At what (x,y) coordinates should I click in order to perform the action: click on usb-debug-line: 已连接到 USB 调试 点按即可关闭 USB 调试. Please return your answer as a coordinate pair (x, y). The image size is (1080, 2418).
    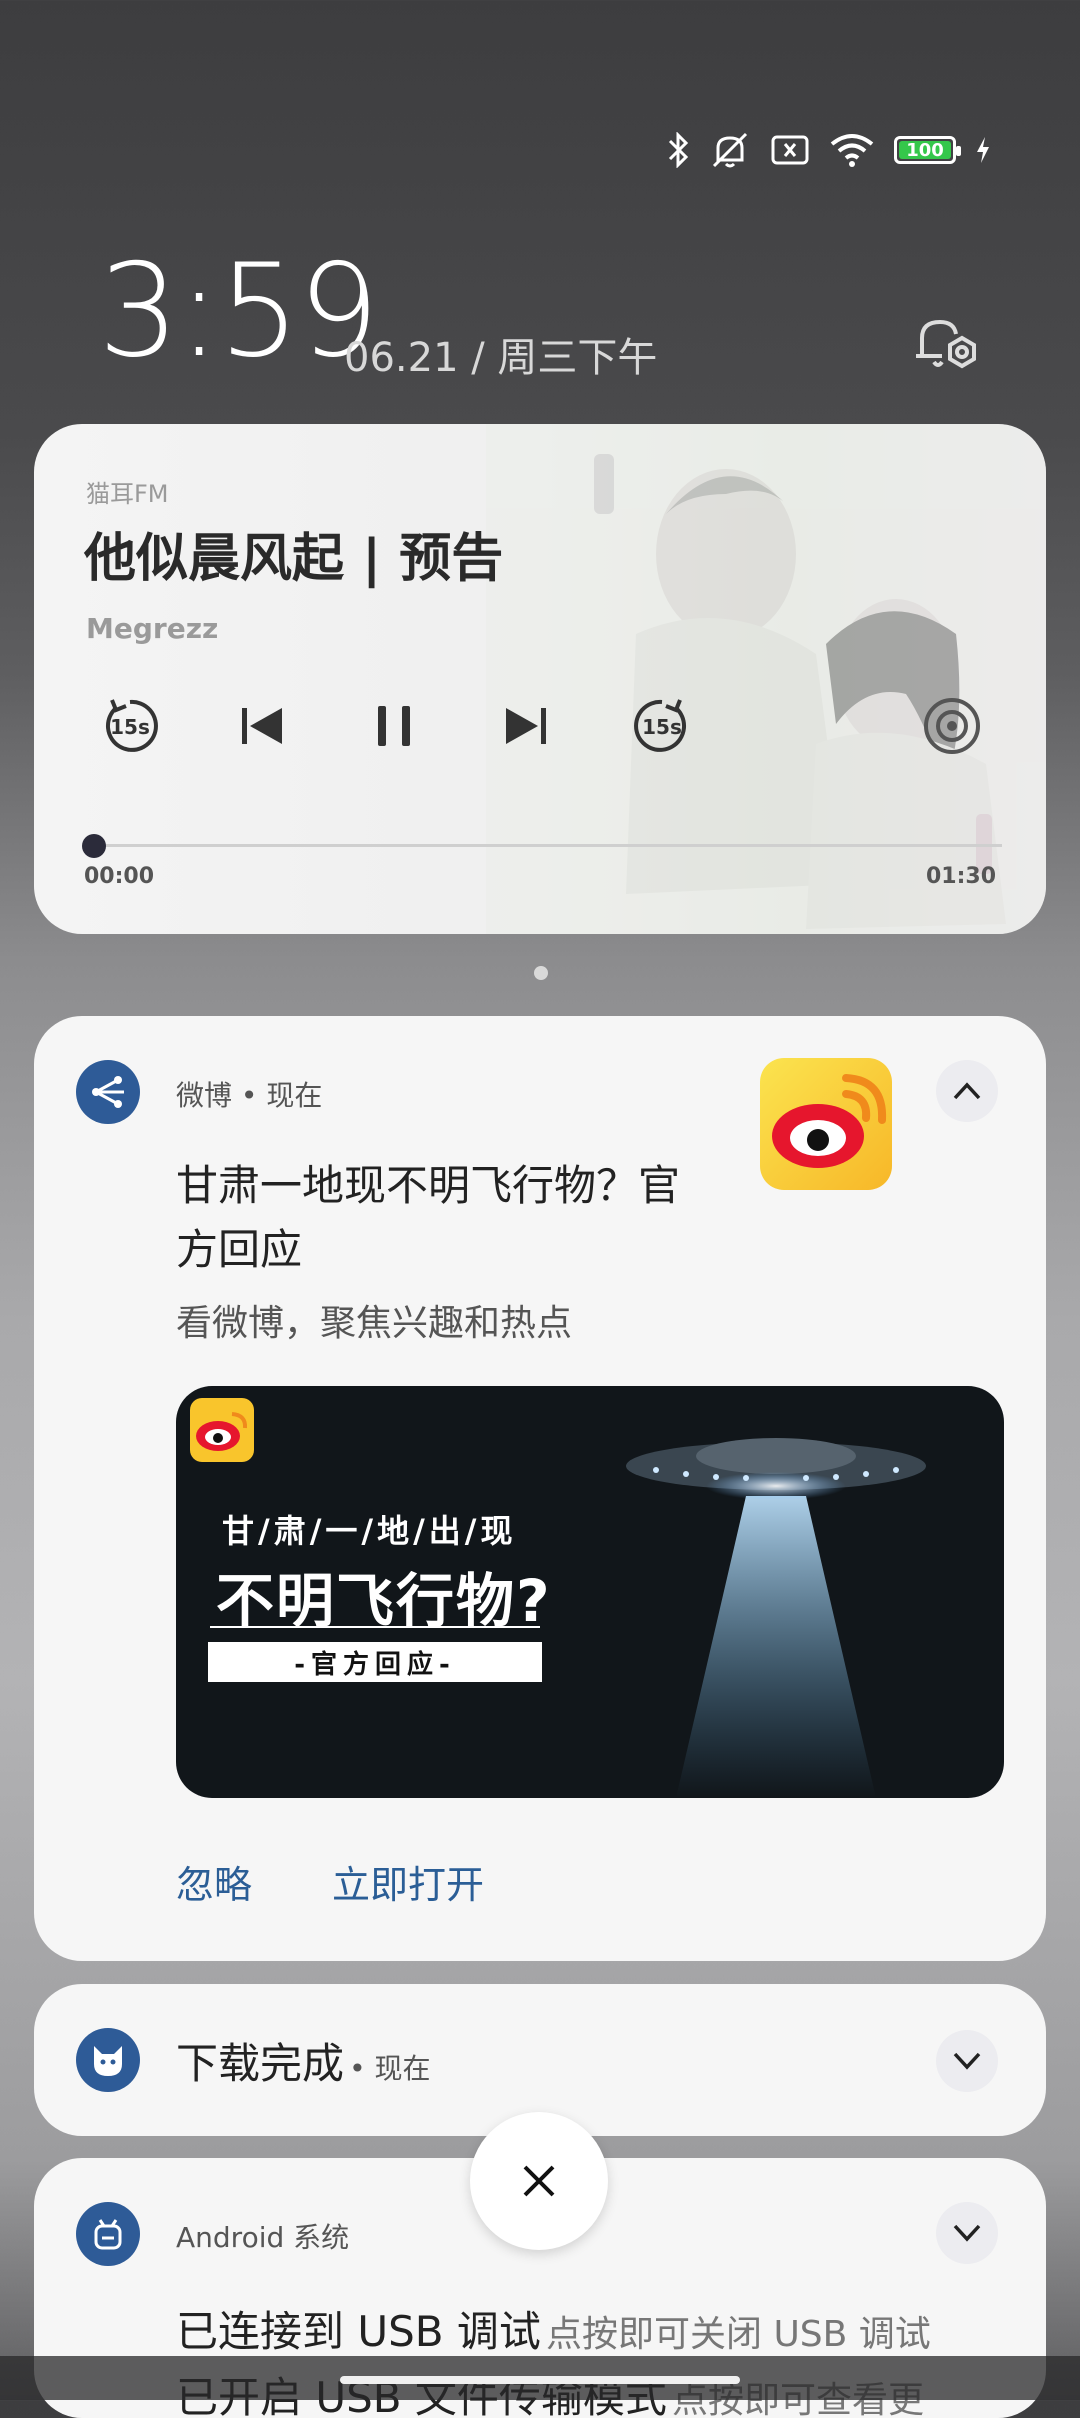
    Looking at the image, I should click on (553, 2328).